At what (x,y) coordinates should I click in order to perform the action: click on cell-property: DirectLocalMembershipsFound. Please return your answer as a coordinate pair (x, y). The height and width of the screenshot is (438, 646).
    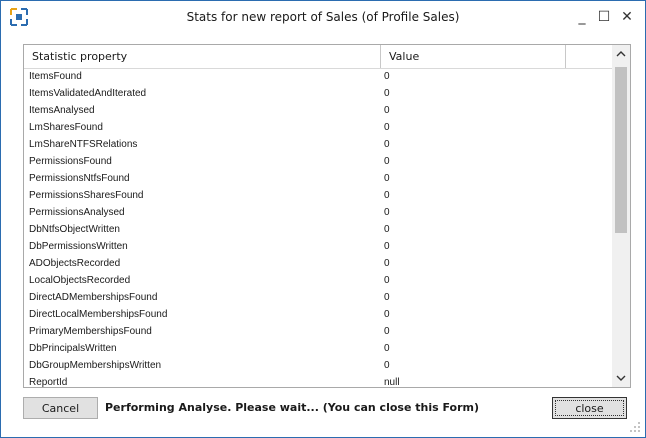
    Looking at the image, I should click on (98, 314).